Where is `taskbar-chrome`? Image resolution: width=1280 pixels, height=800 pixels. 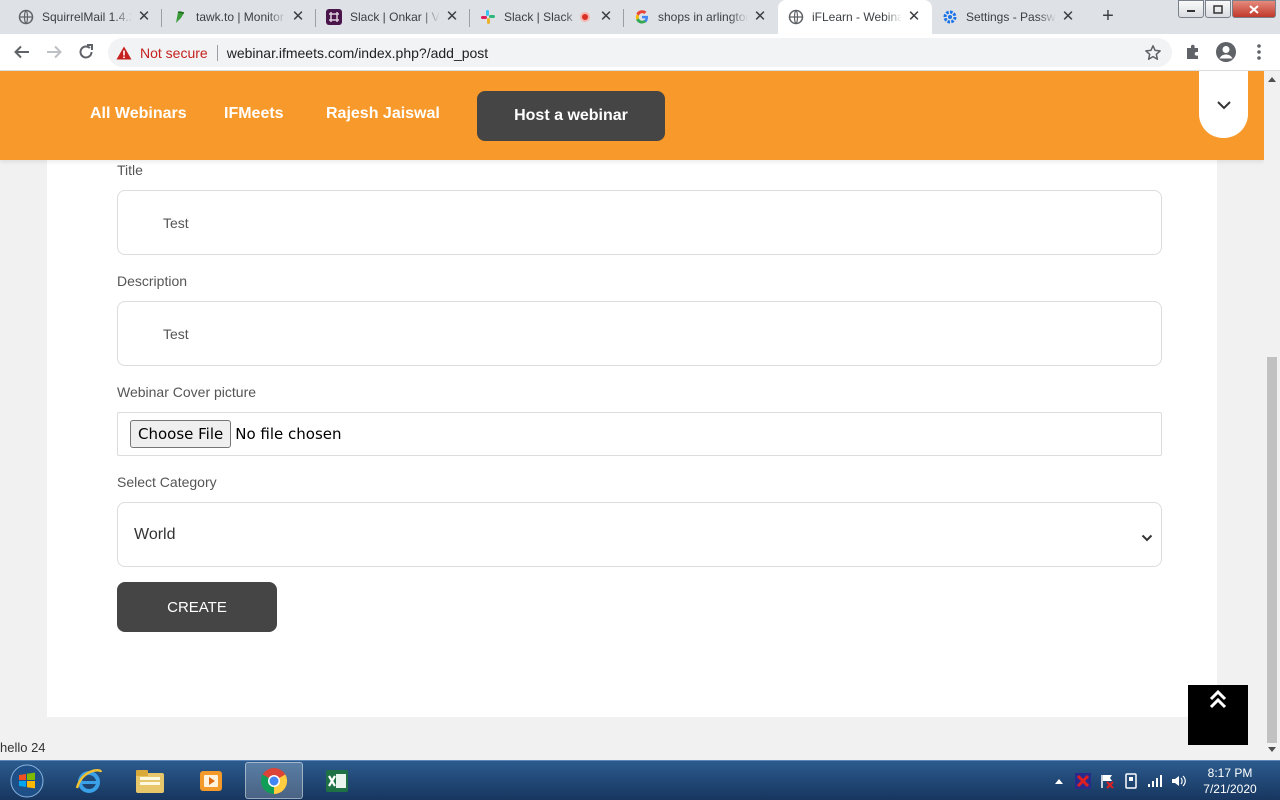 taskbar-chrome is located at coordinates (274, 780).